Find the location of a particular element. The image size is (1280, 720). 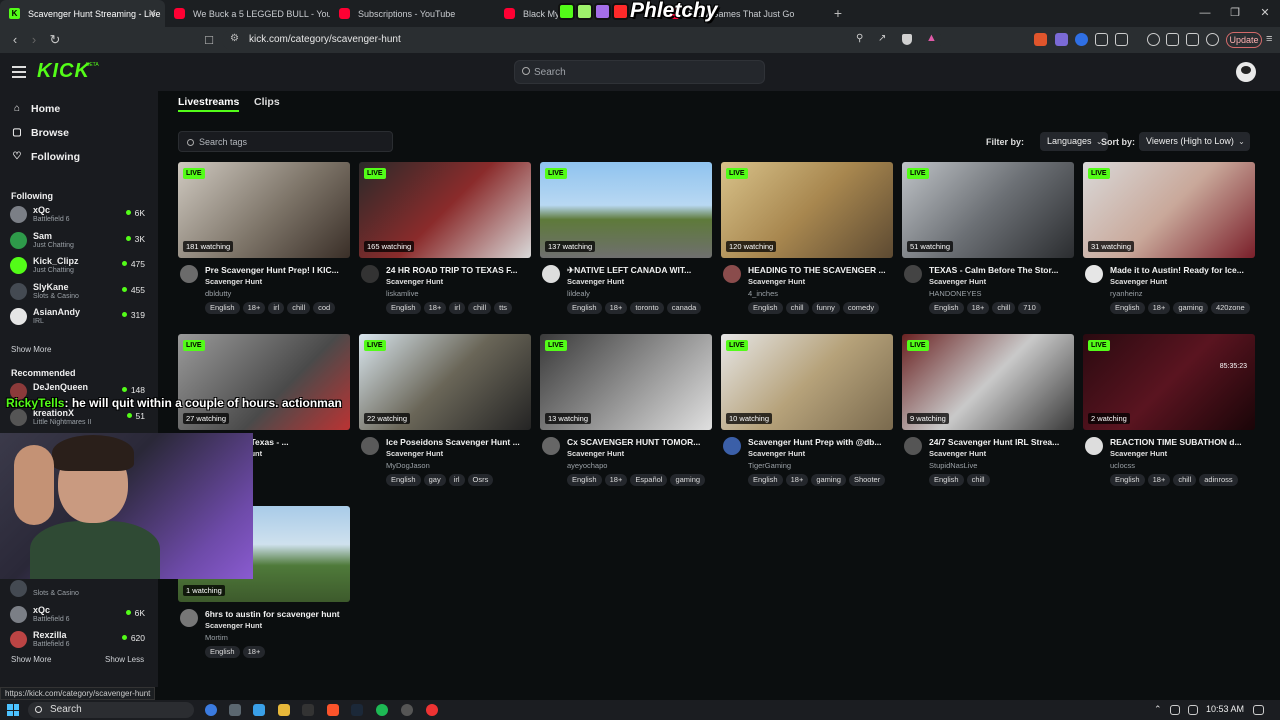

tray-icon is located at coordinates (1193, 710).